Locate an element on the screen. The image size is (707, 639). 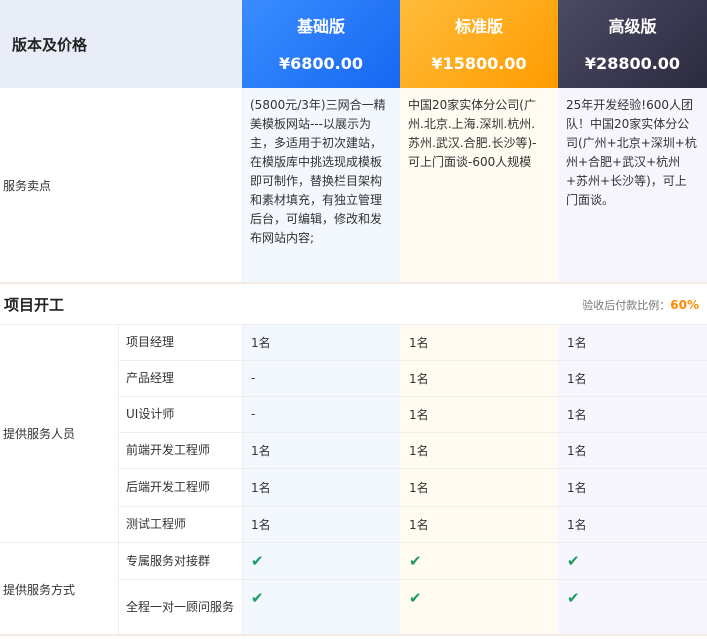
plan-standard-price: ¥15800.00 is located at coordinates (479, 63).